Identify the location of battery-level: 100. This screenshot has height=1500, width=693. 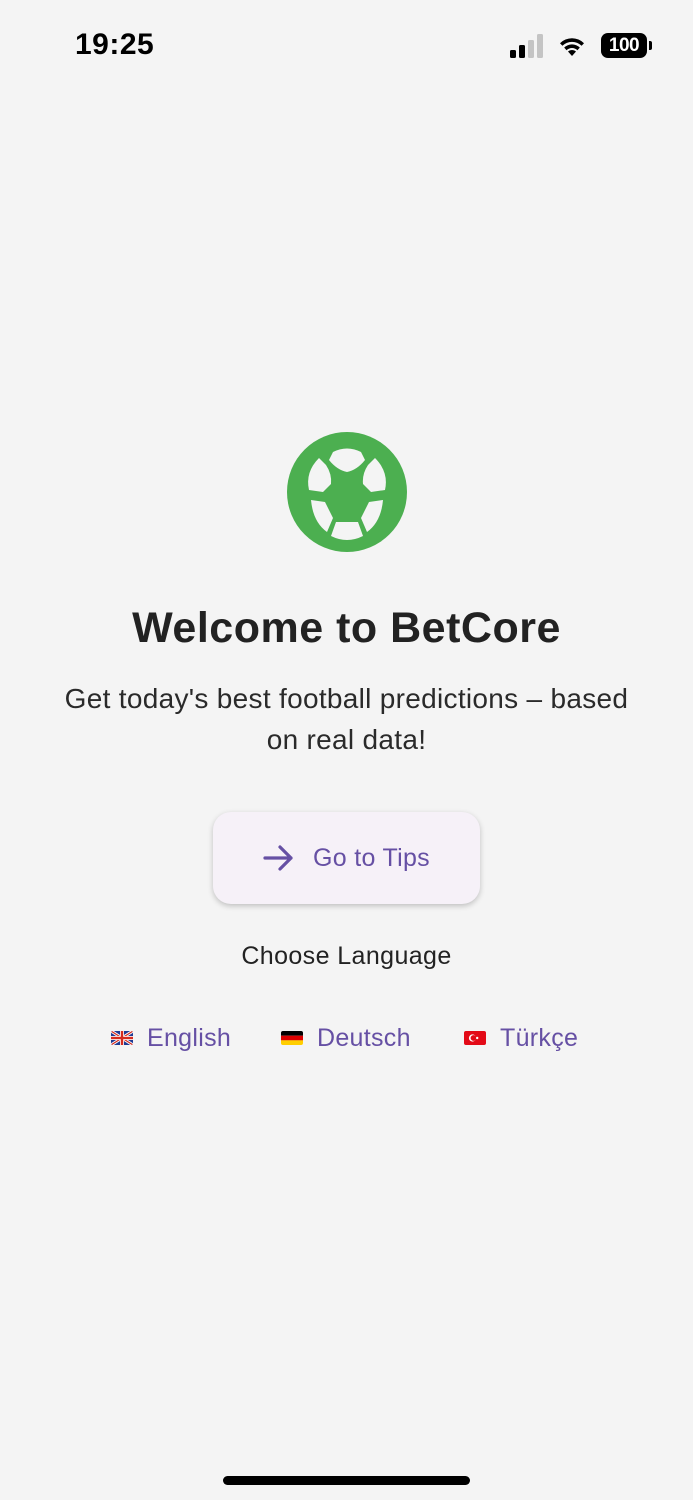
(624, 45).